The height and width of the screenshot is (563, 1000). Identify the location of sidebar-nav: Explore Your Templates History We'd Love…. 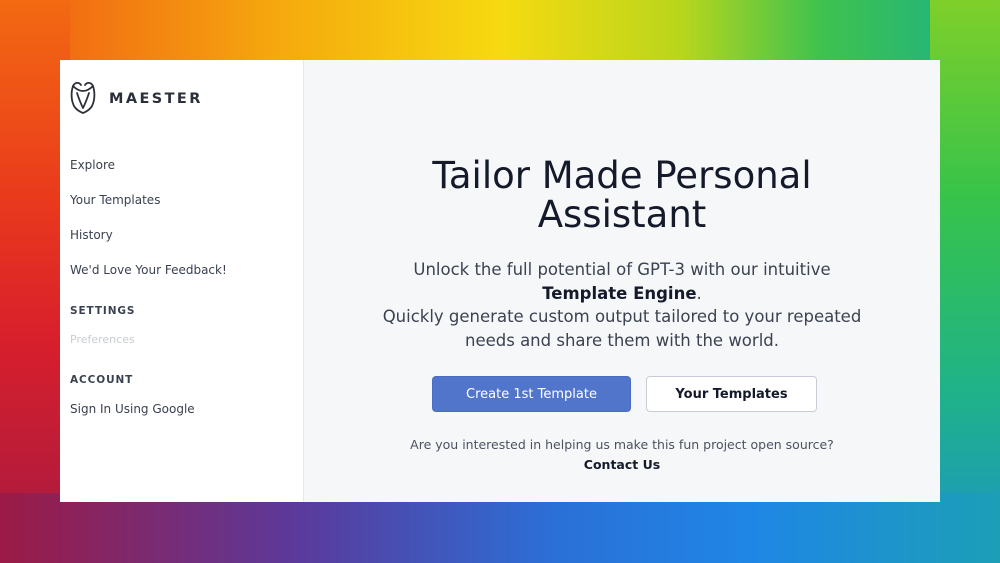
(148, 228).